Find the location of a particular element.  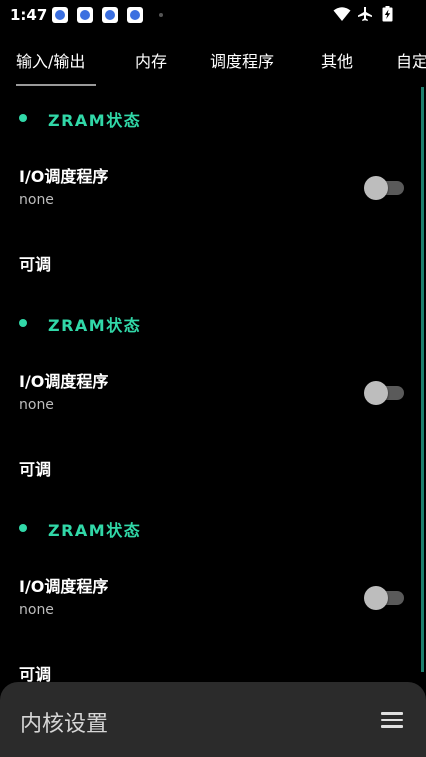

tab-bar: 输入/输出 内存 调度程序 其他 自定 is located at coordinates (213, 63).